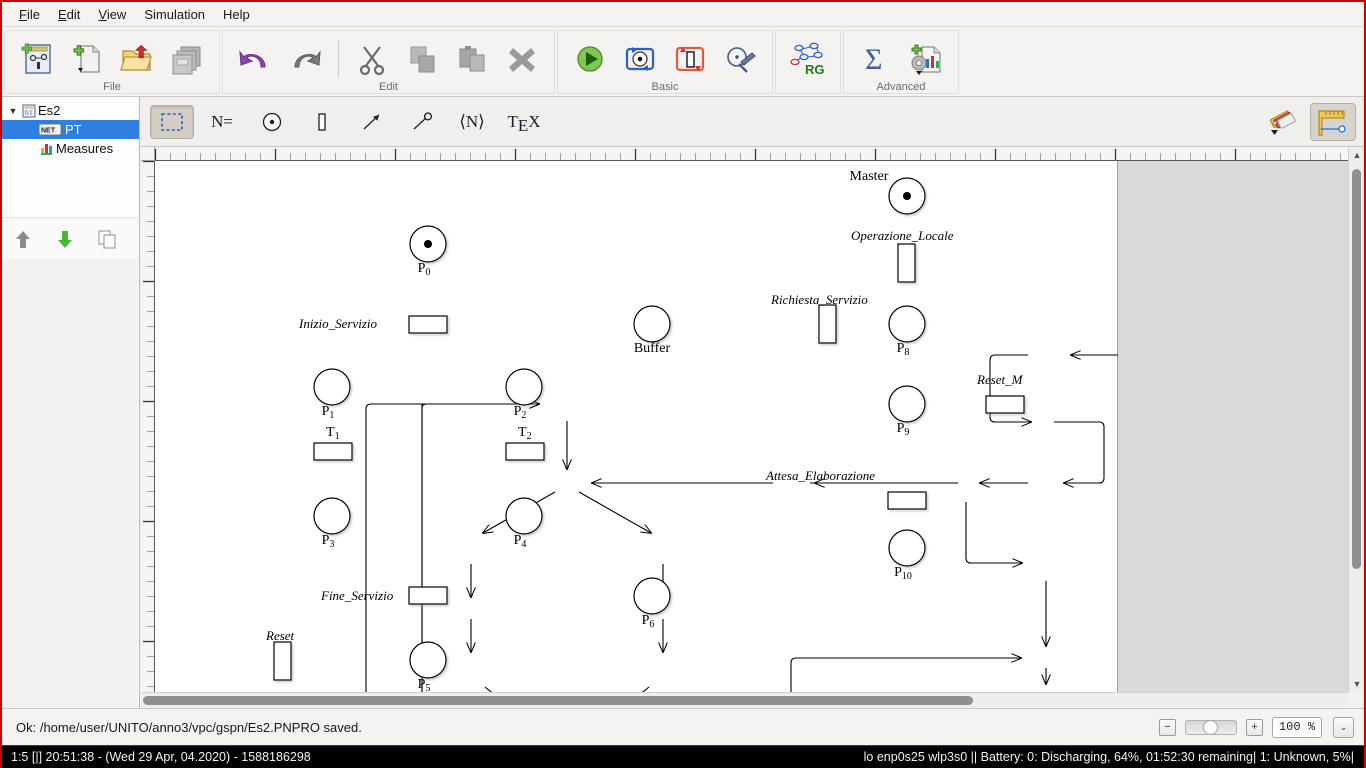  What do you see at coordinates (70, 148) in the screenshot?
I see `tree-item-measures: Measures` at bounding box center [70, 148].